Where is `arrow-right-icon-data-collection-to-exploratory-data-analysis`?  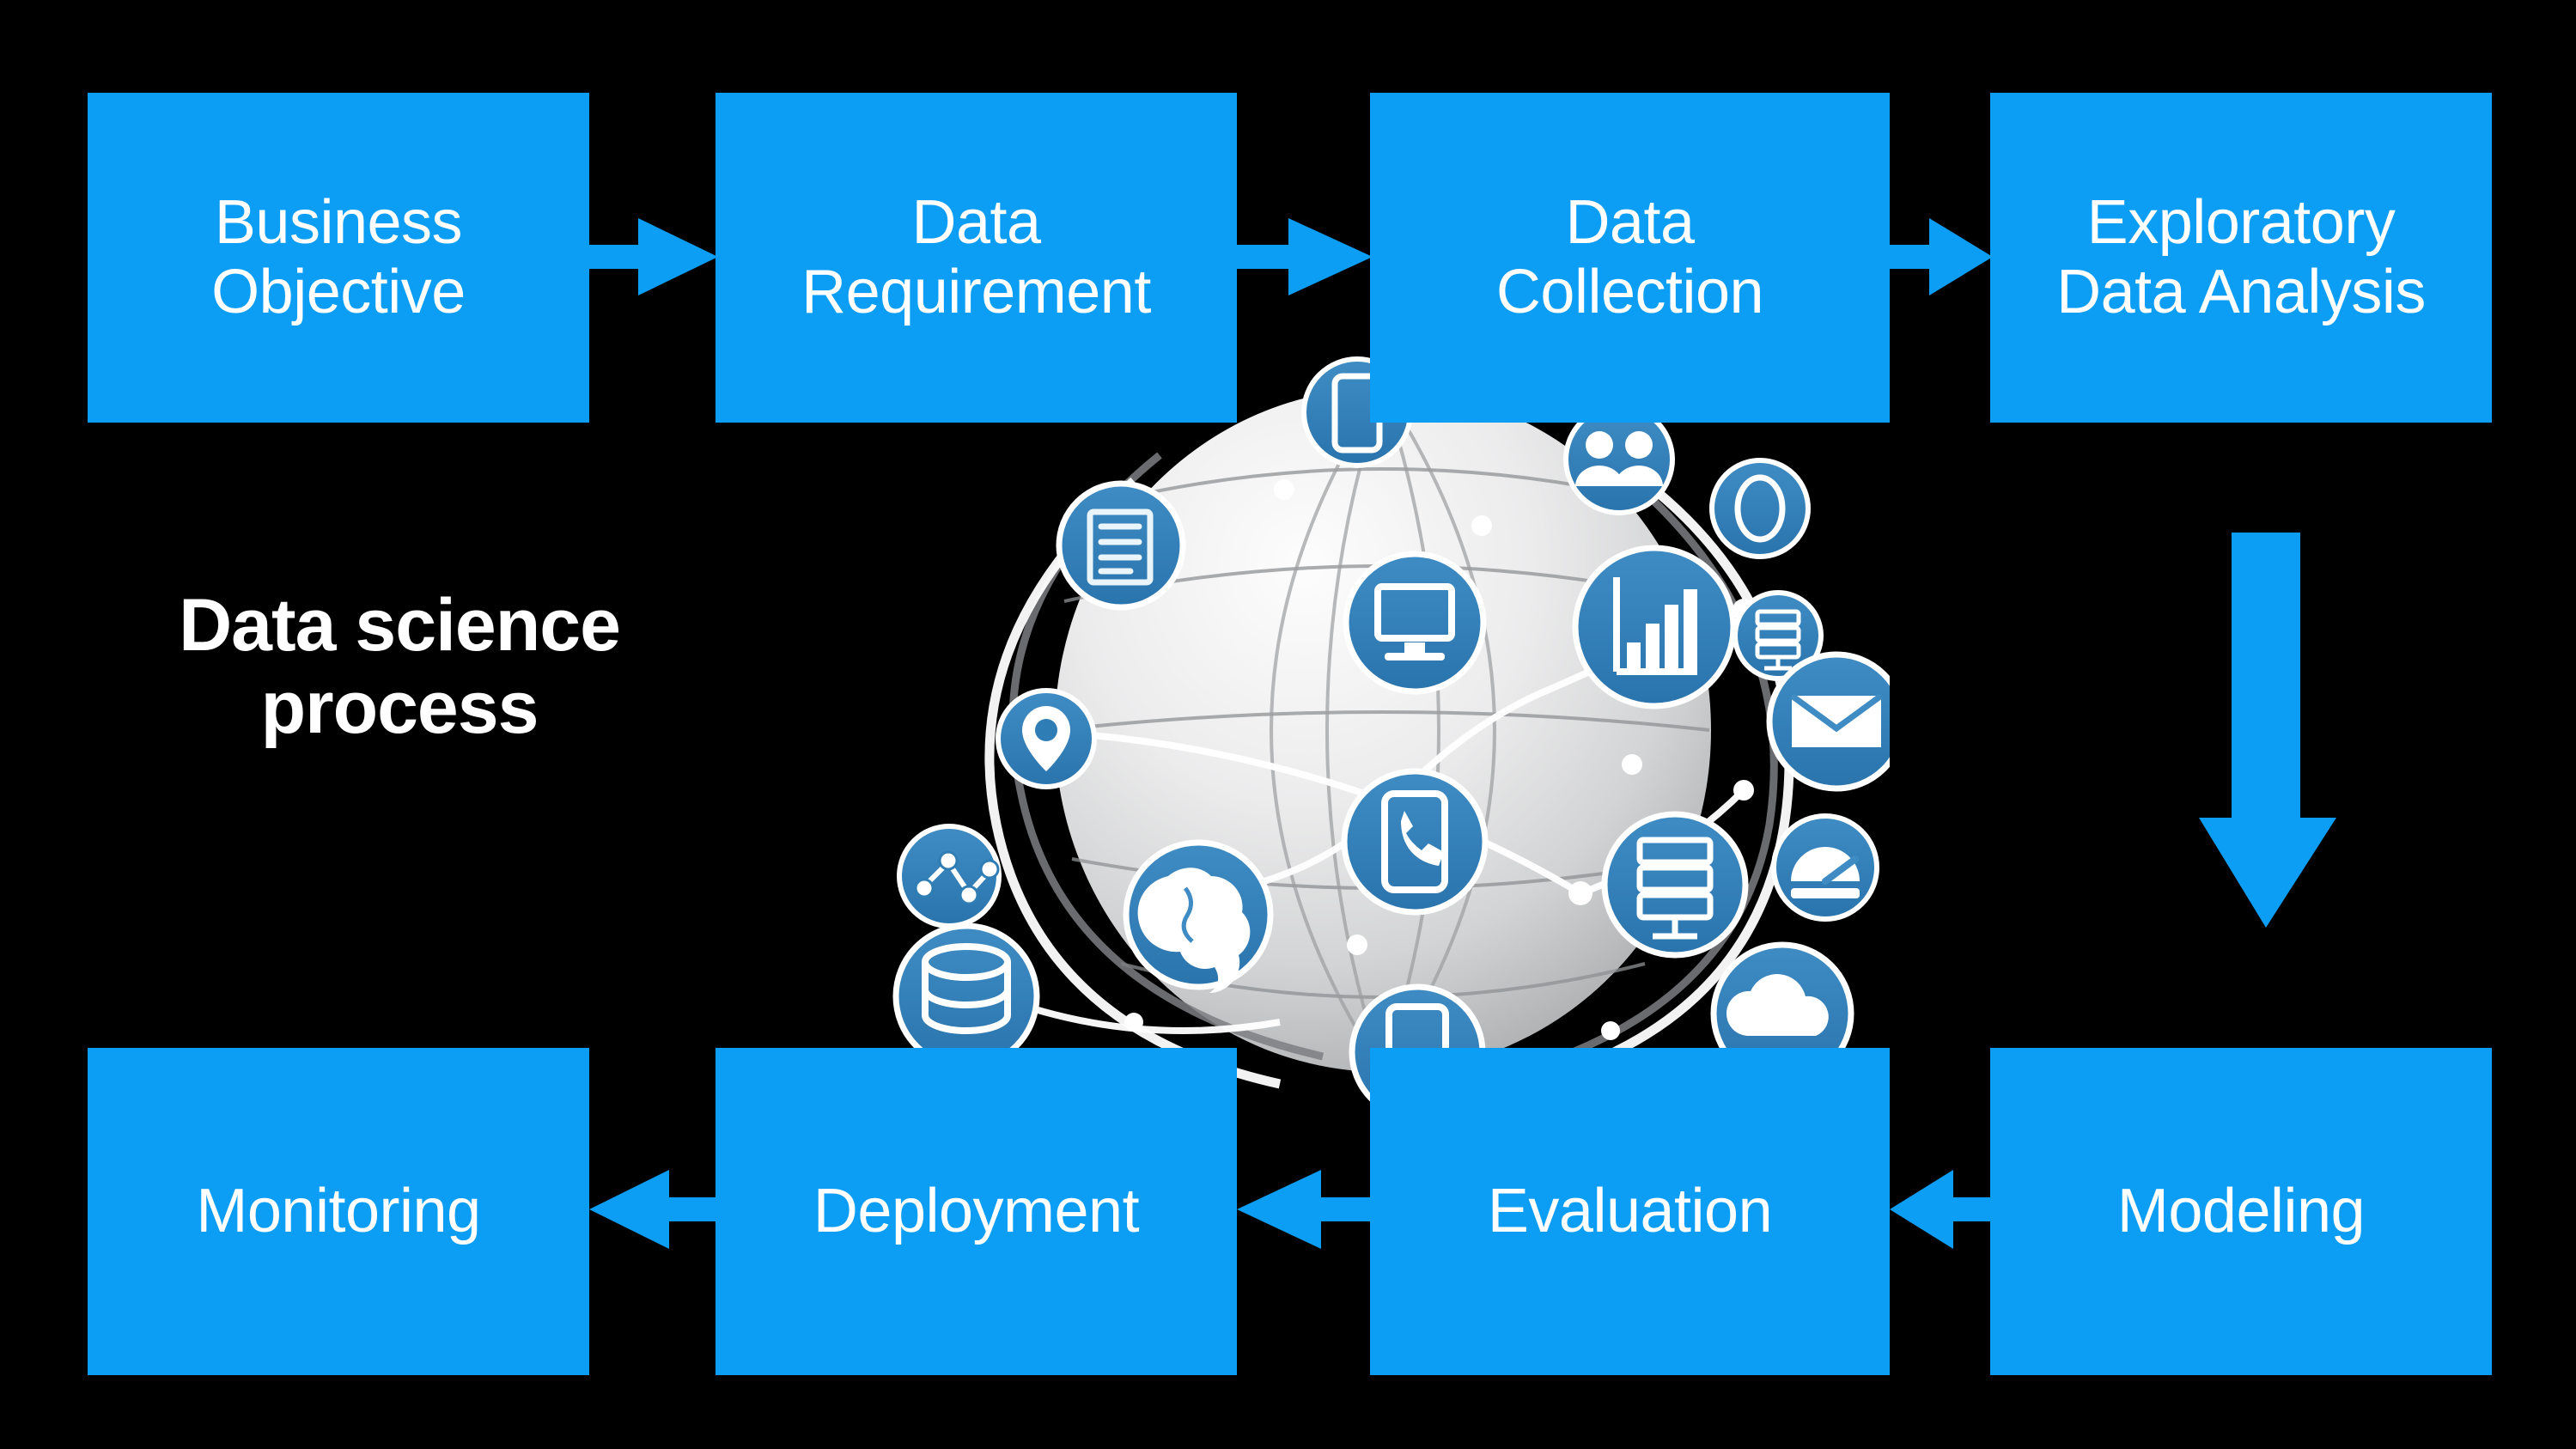
arrow-right-icon-data-collection-to-exploratory-data-analysis is located at coordinates (1941, 256).